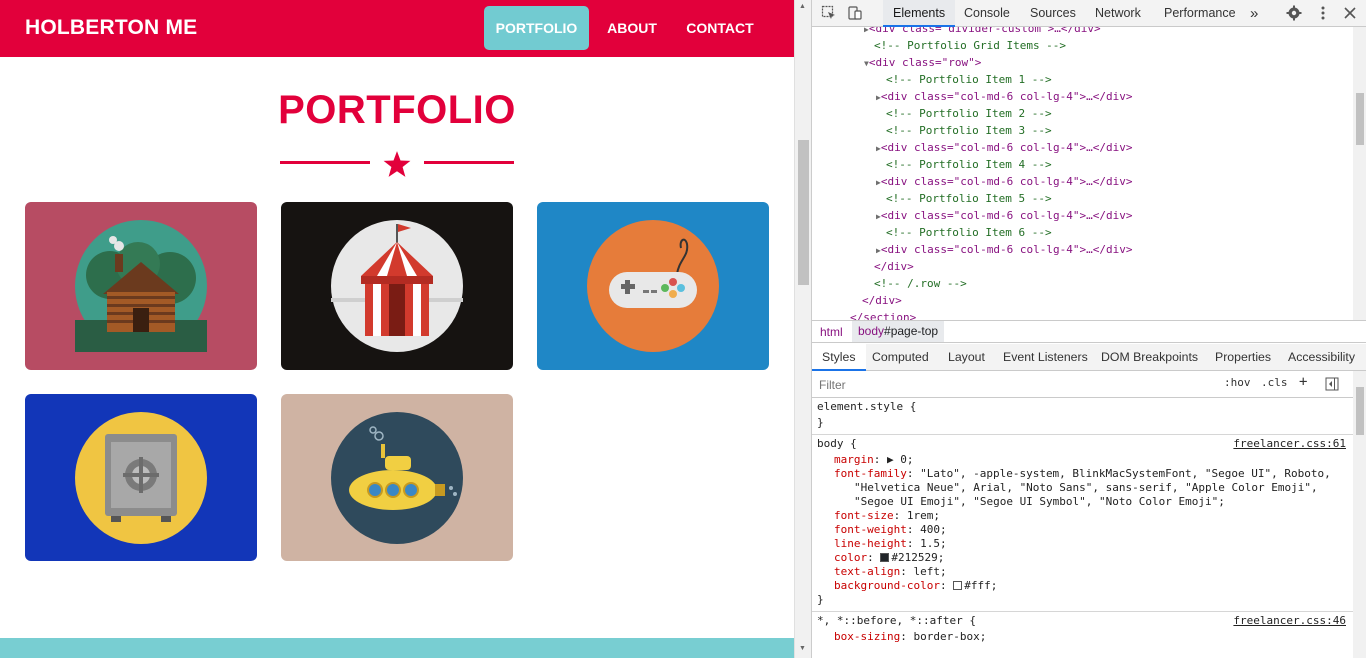 This screenshot has height=658, width=1366. Describe the element at coordinates (910, 637) in the screenshot. I see `css-declaration: box-sizing: border-box;` at that location.